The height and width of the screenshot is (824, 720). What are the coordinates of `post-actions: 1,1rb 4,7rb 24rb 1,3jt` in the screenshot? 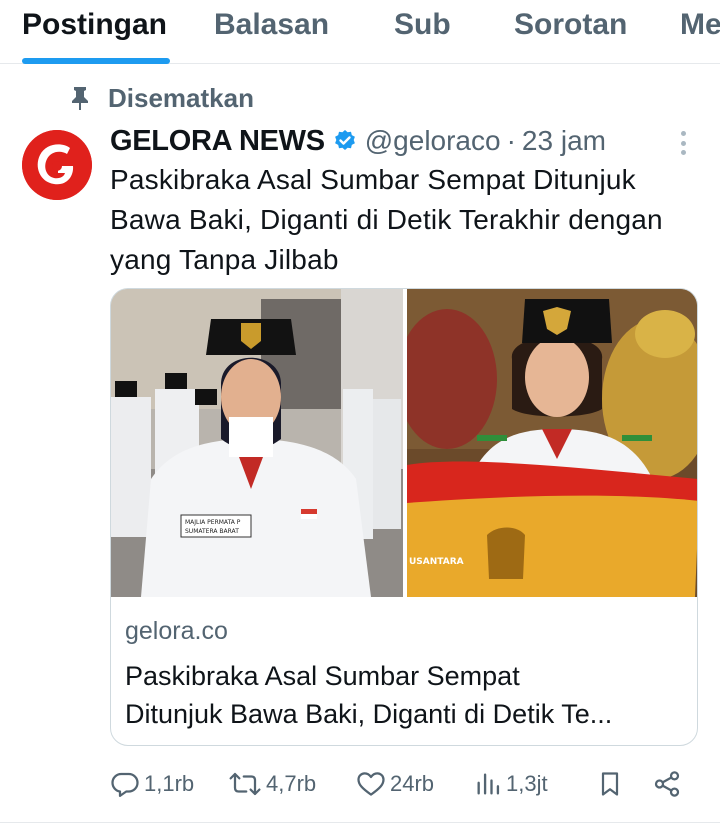 It's located at (405, 784).